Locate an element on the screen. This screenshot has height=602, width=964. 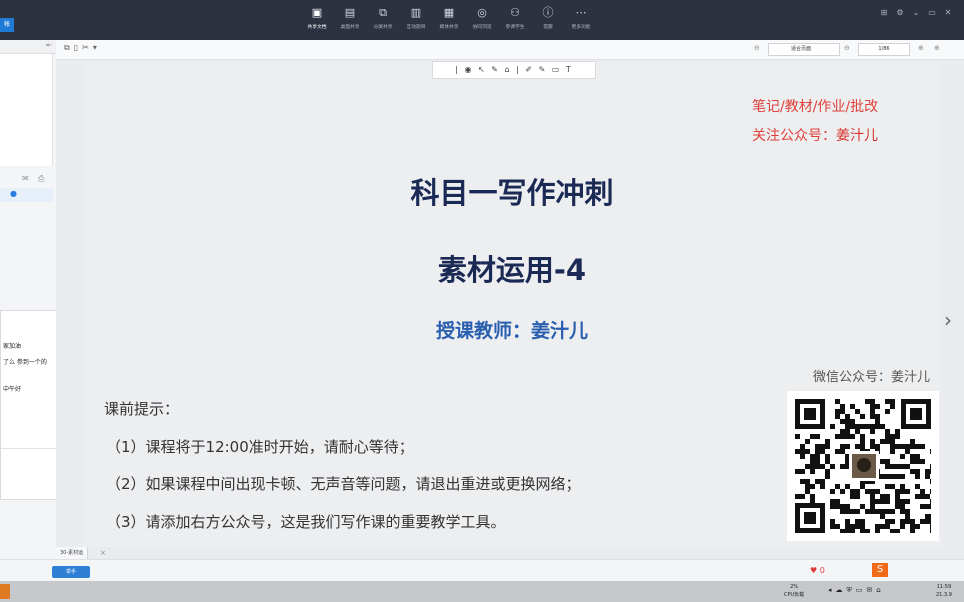
taskbar-app-icon is located at coordinates (5, 591).